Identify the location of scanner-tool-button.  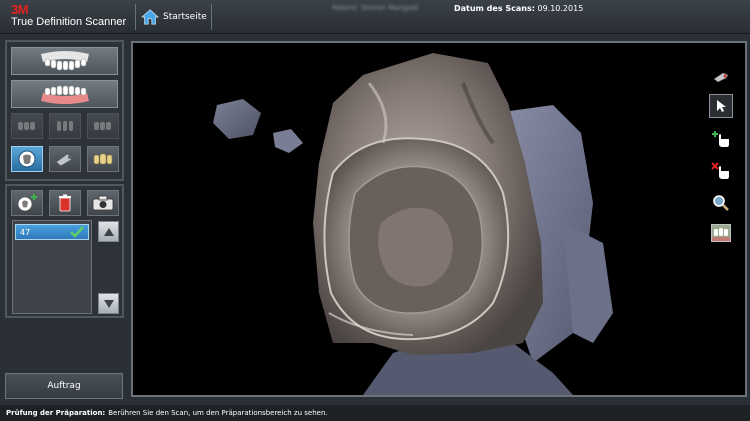
(65, 159).